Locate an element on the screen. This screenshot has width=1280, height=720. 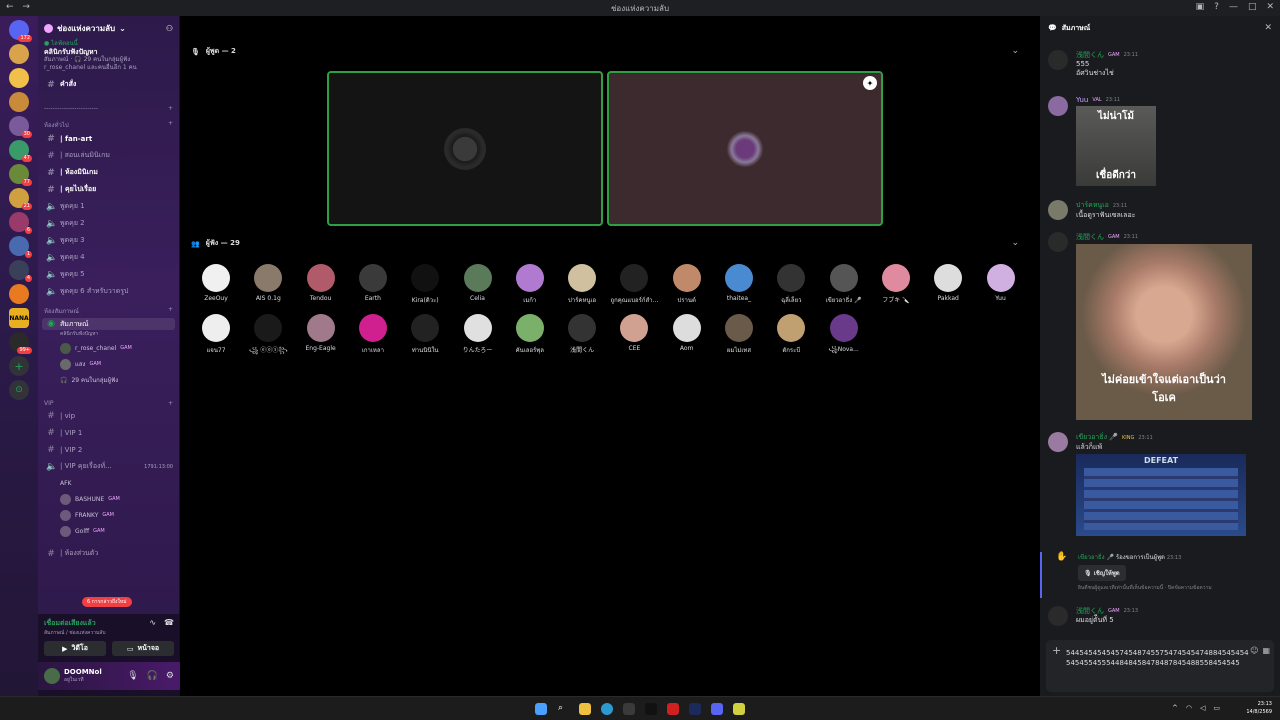
audience-member: Tendou is located at coordinates (321, 283).